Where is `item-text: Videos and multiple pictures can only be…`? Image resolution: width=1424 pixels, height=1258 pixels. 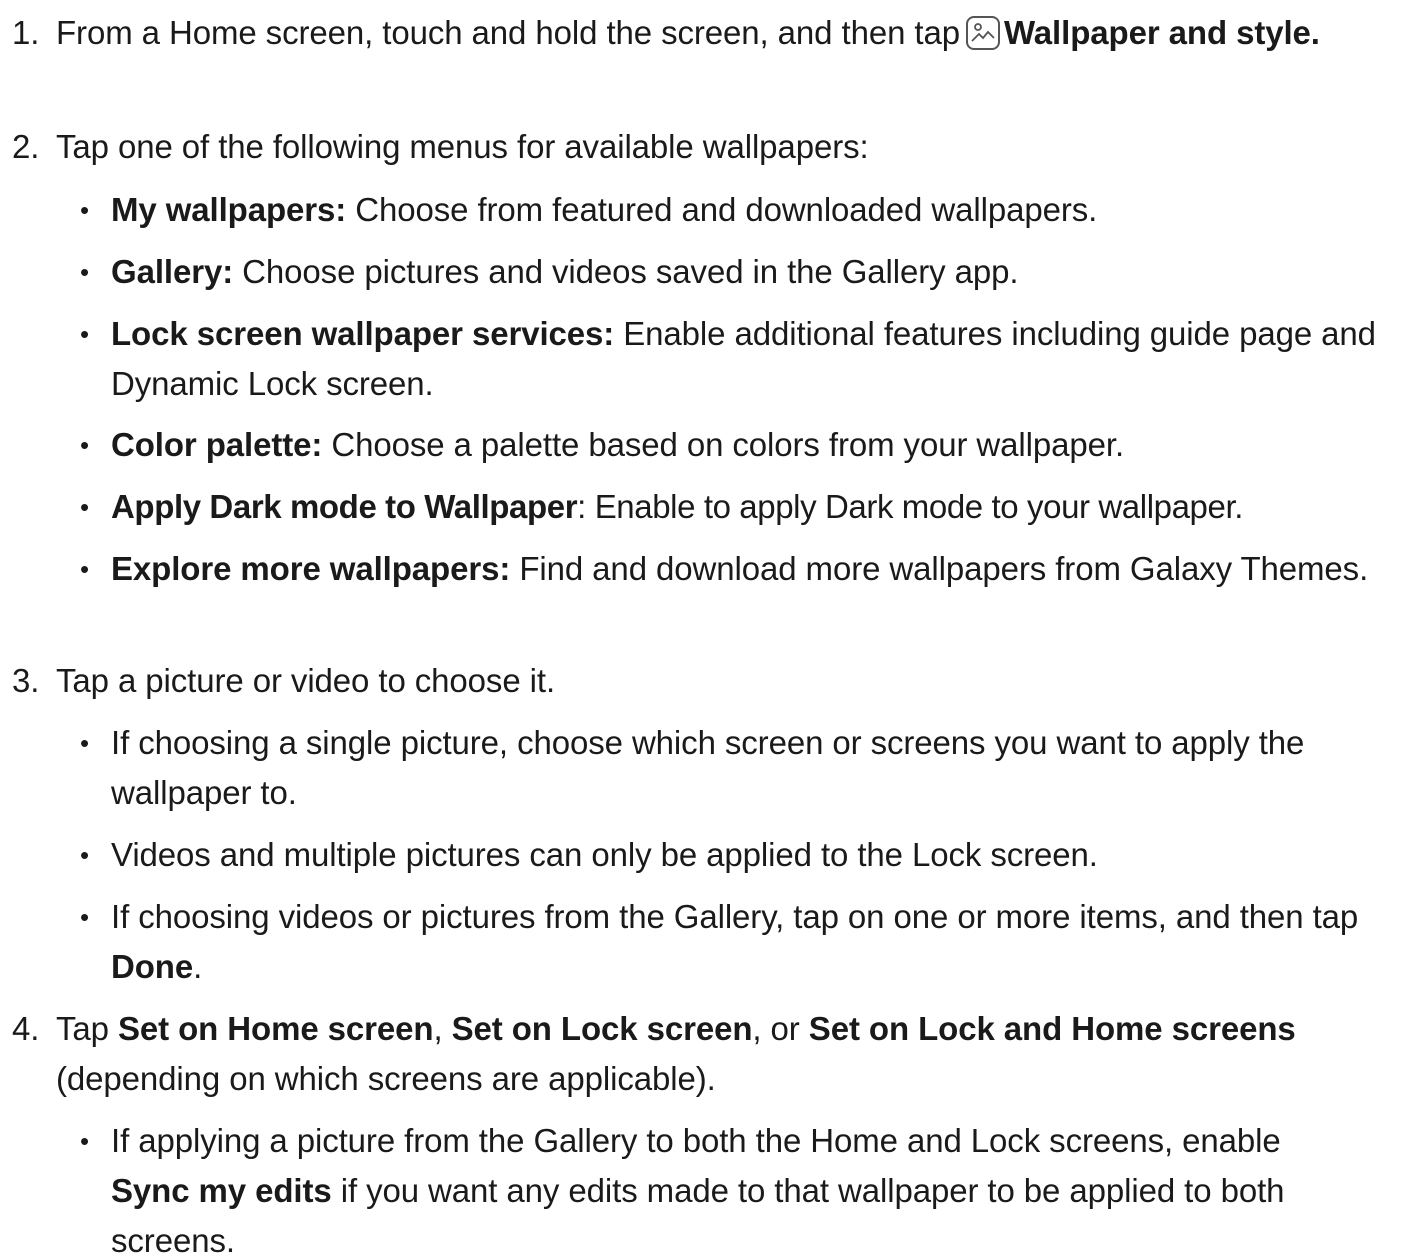
item-text: Videos and multiple pictures can only be… is located at coordinates (604, 854).